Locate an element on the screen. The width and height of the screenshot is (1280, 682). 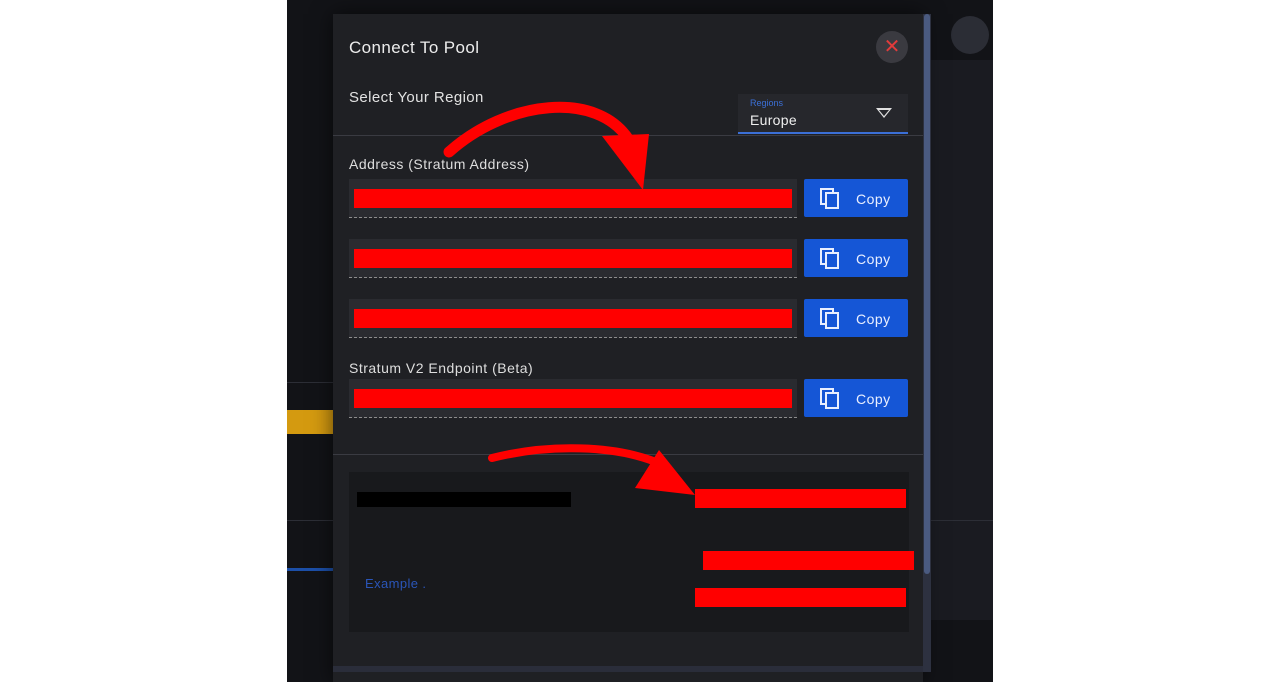
dialog-footer-edge is located at coordinates (628, 669).